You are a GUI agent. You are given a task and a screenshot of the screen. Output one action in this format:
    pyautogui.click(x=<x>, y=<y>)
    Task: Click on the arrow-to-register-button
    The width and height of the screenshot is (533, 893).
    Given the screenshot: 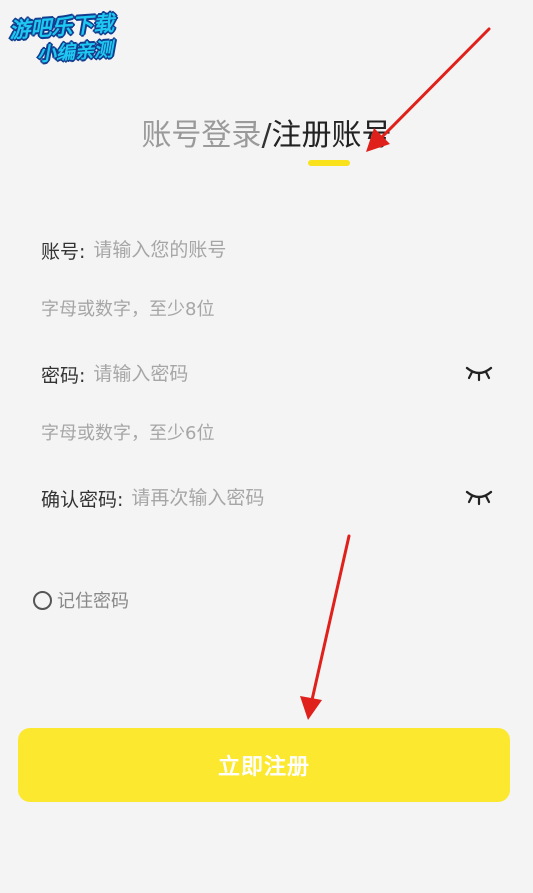 What is the action you would take?
    pyautogui.click(x=325, y=627)
    